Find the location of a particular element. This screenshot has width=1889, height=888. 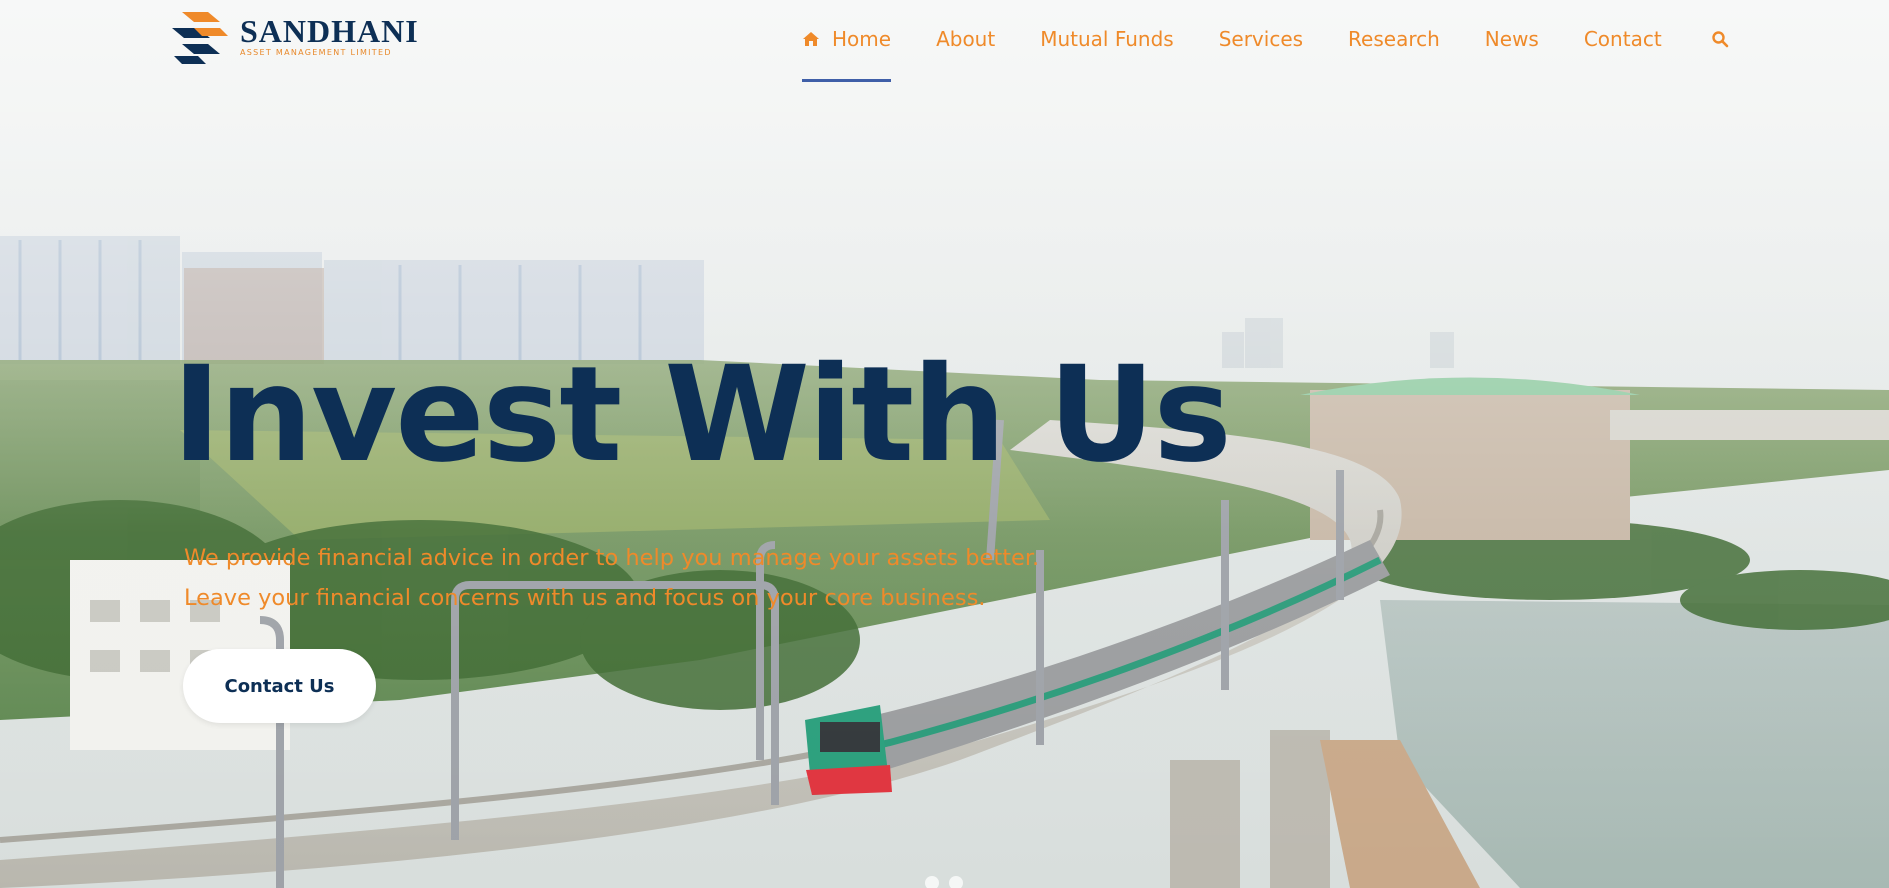

logo-mark-icon is located at coordinates (200, 38).